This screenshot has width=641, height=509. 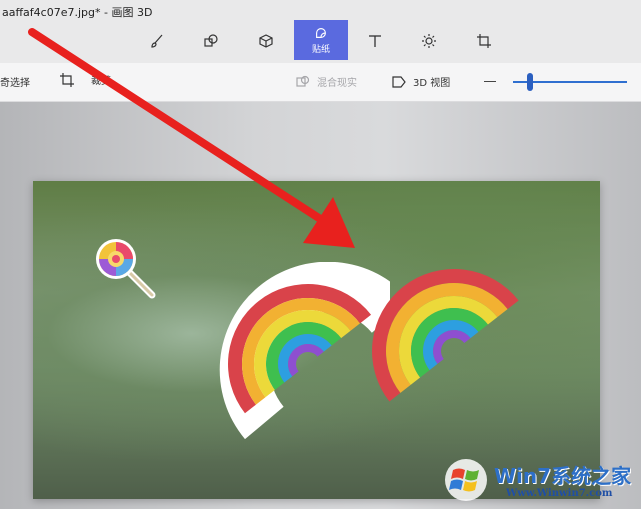 What do you see at coordinates (563, 476) in the screenshot?
I see `watermark-brand: Win7系统之家` at bounding box center [563, 476].